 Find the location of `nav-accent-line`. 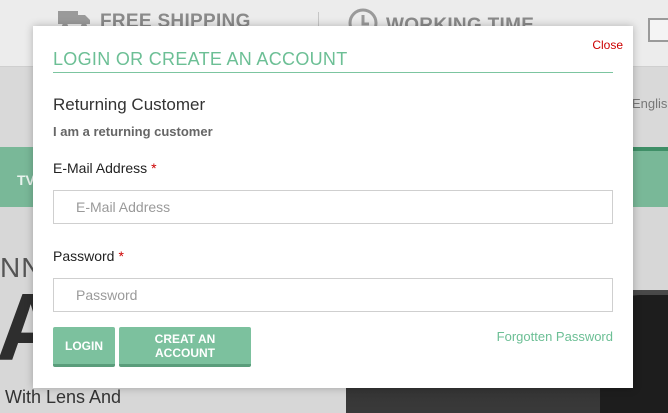

nav-accent-line is located at coordinates (650, 149).